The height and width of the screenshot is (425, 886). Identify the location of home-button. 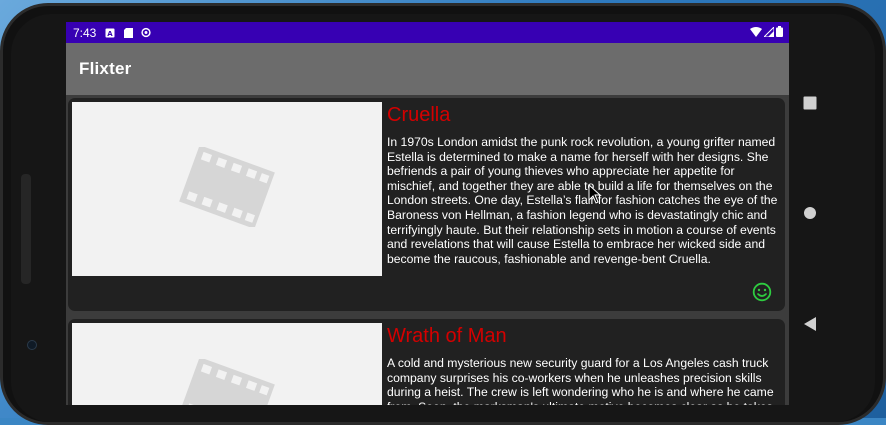
(810, 213).